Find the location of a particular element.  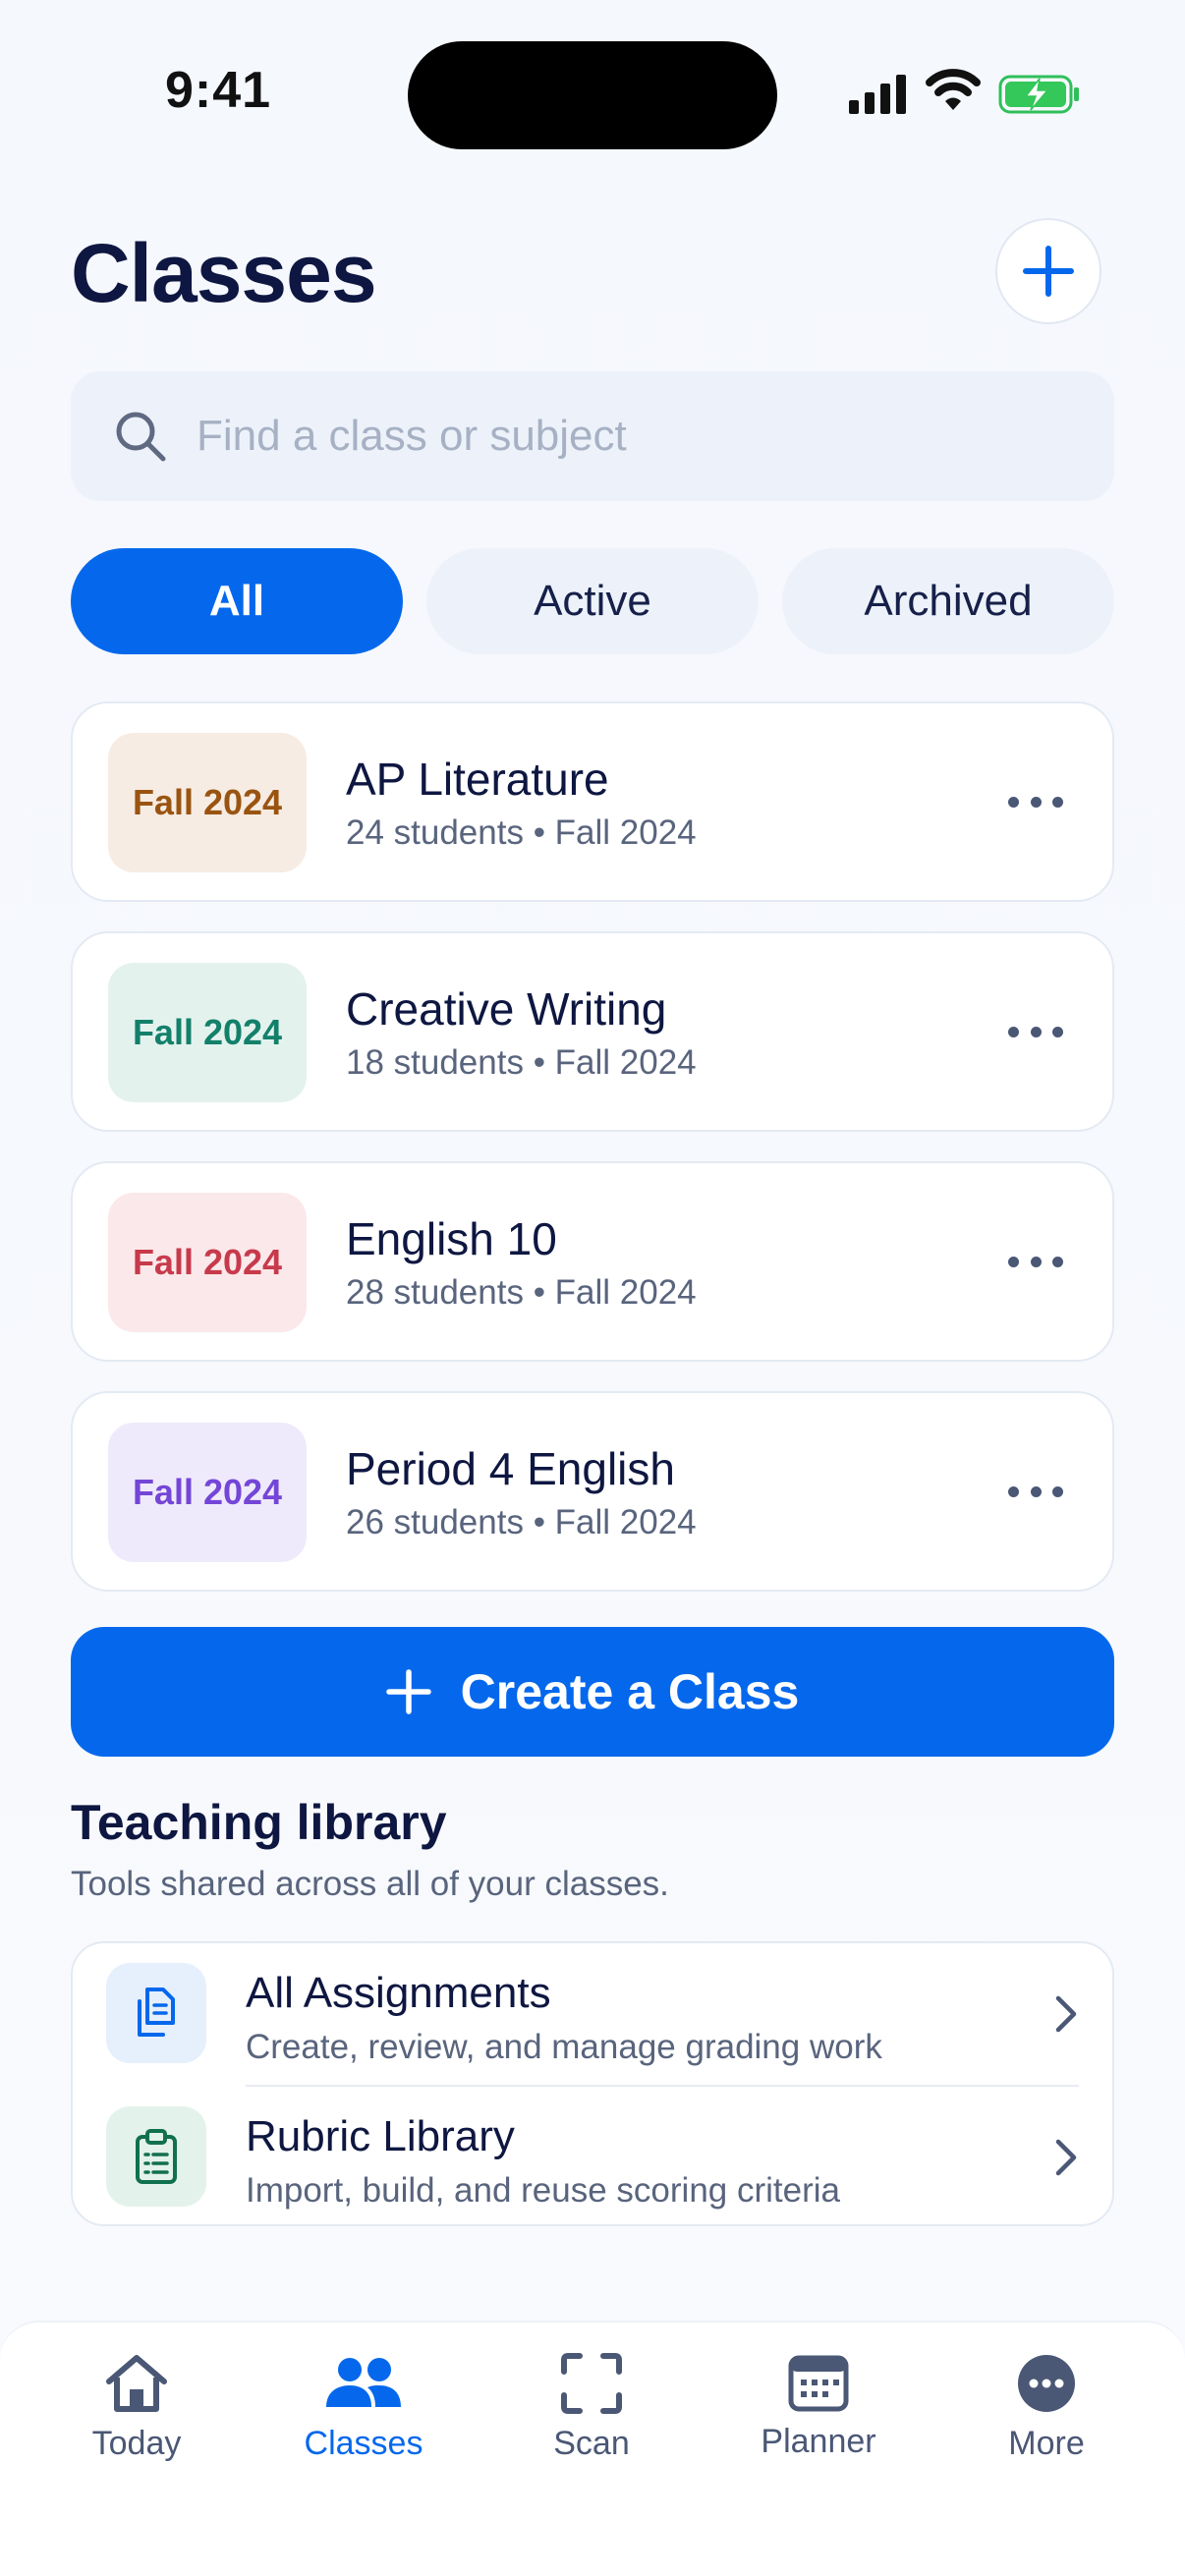

search-bar is located at coordinates (592, 436).